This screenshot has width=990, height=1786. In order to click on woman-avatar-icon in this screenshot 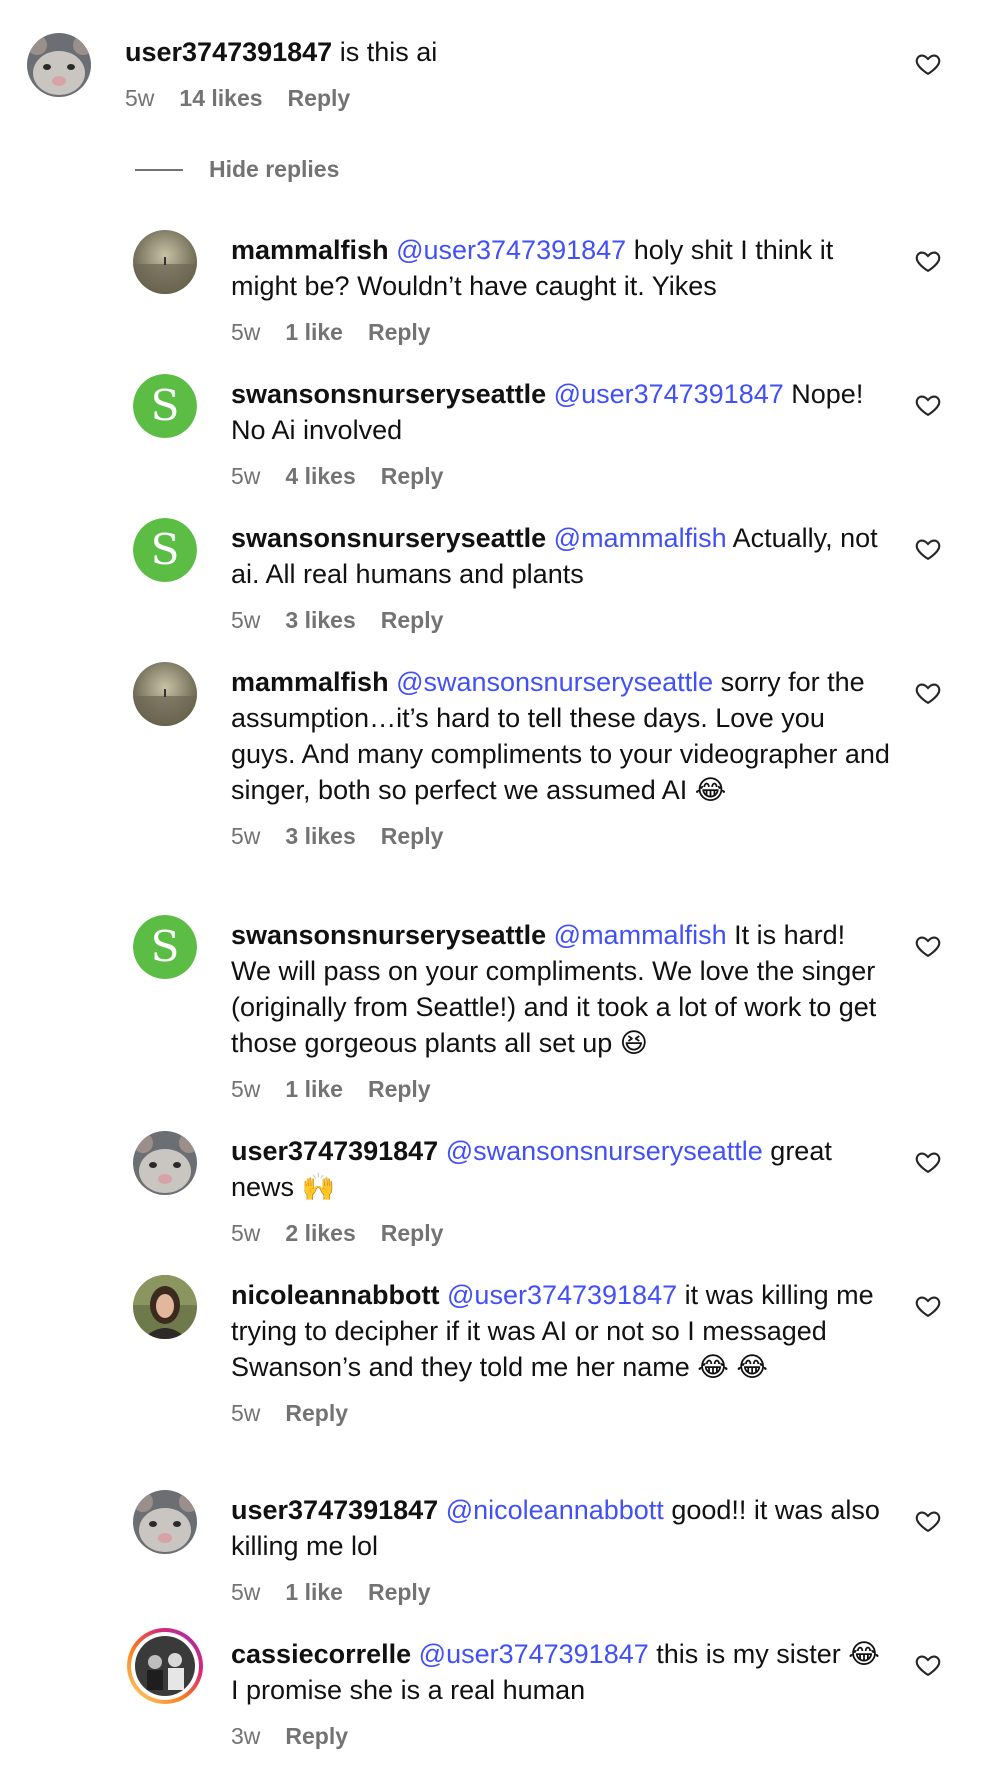, I will do `click(165, 1307)`.